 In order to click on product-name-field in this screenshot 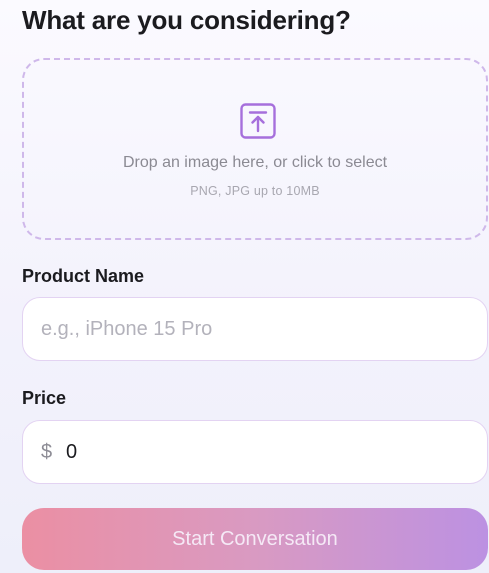, I will do `click(255, 329)`.